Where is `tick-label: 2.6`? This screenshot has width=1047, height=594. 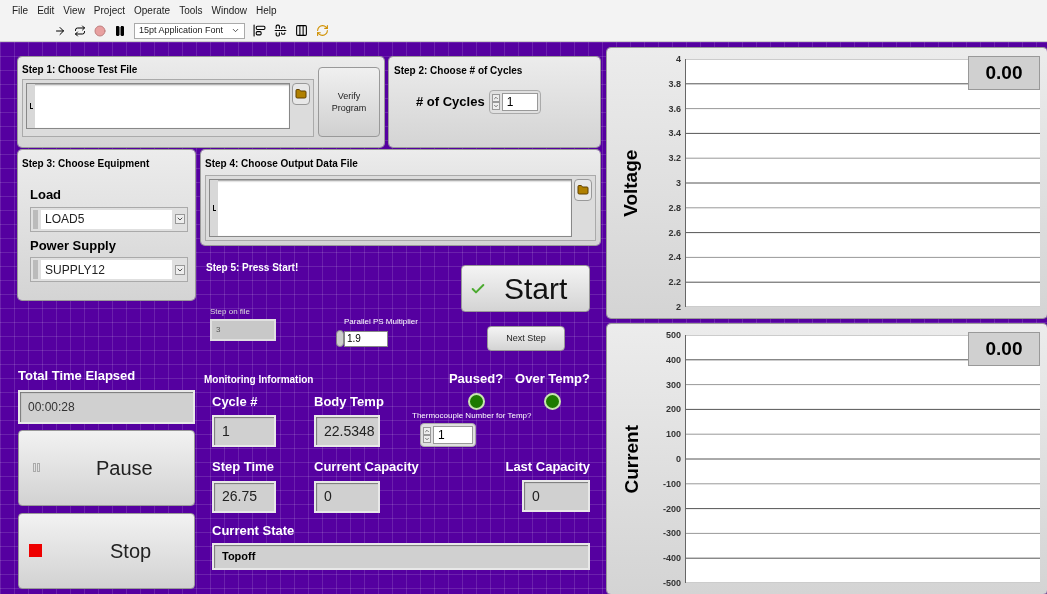 tick-label: 2.6 is located at coordinates (674, 232).